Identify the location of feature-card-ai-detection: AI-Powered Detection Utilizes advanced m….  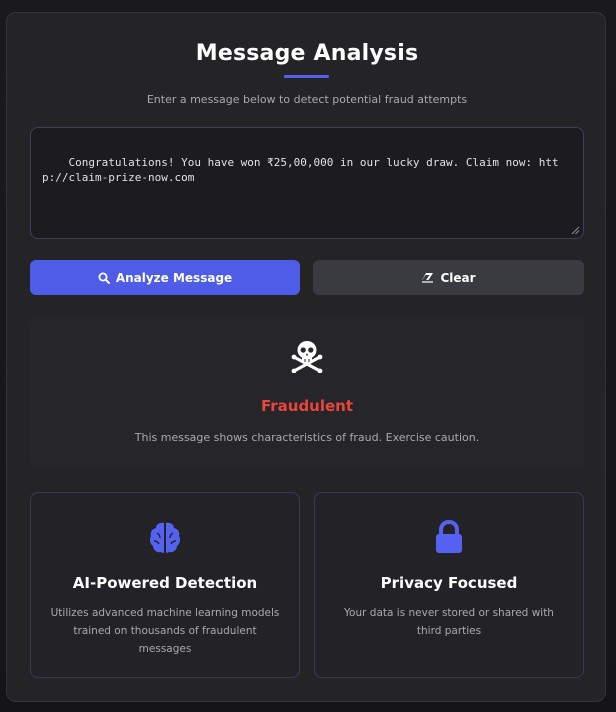
(165, 585).